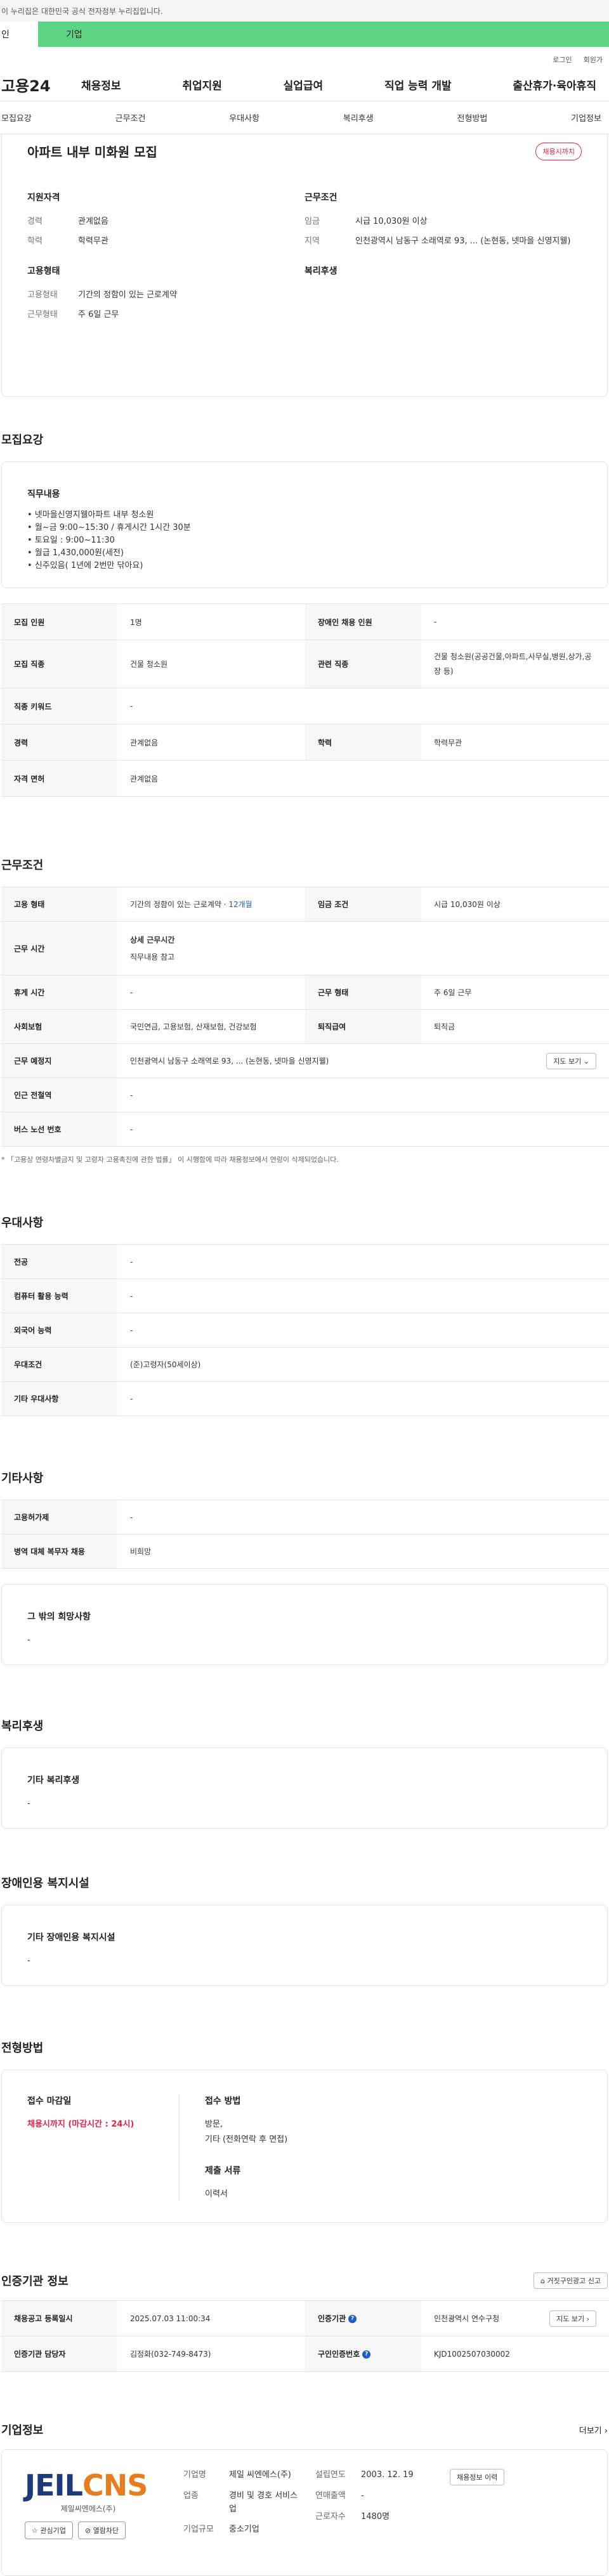 The width and height of the screenshot is (609, 2576). Describe the element at coordinates (562, 61) in the screenshot. I see `login-link: 로그인` at that location.